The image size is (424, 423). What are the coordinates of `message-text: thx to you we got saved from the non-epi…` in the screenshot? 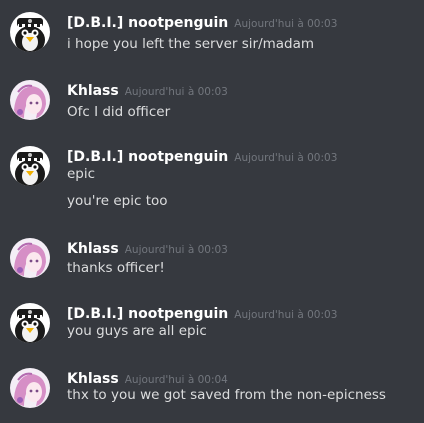 It's located at (226, 395).